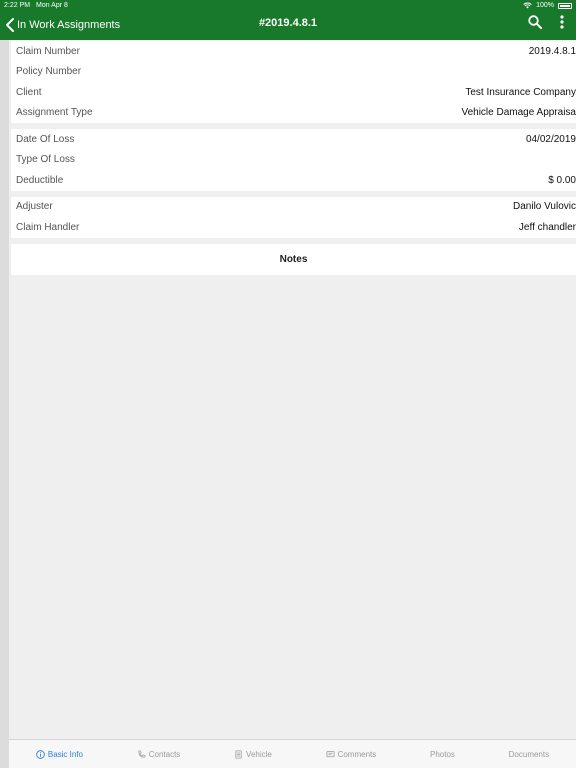  I want to click on search-icon, so click(535, 24).